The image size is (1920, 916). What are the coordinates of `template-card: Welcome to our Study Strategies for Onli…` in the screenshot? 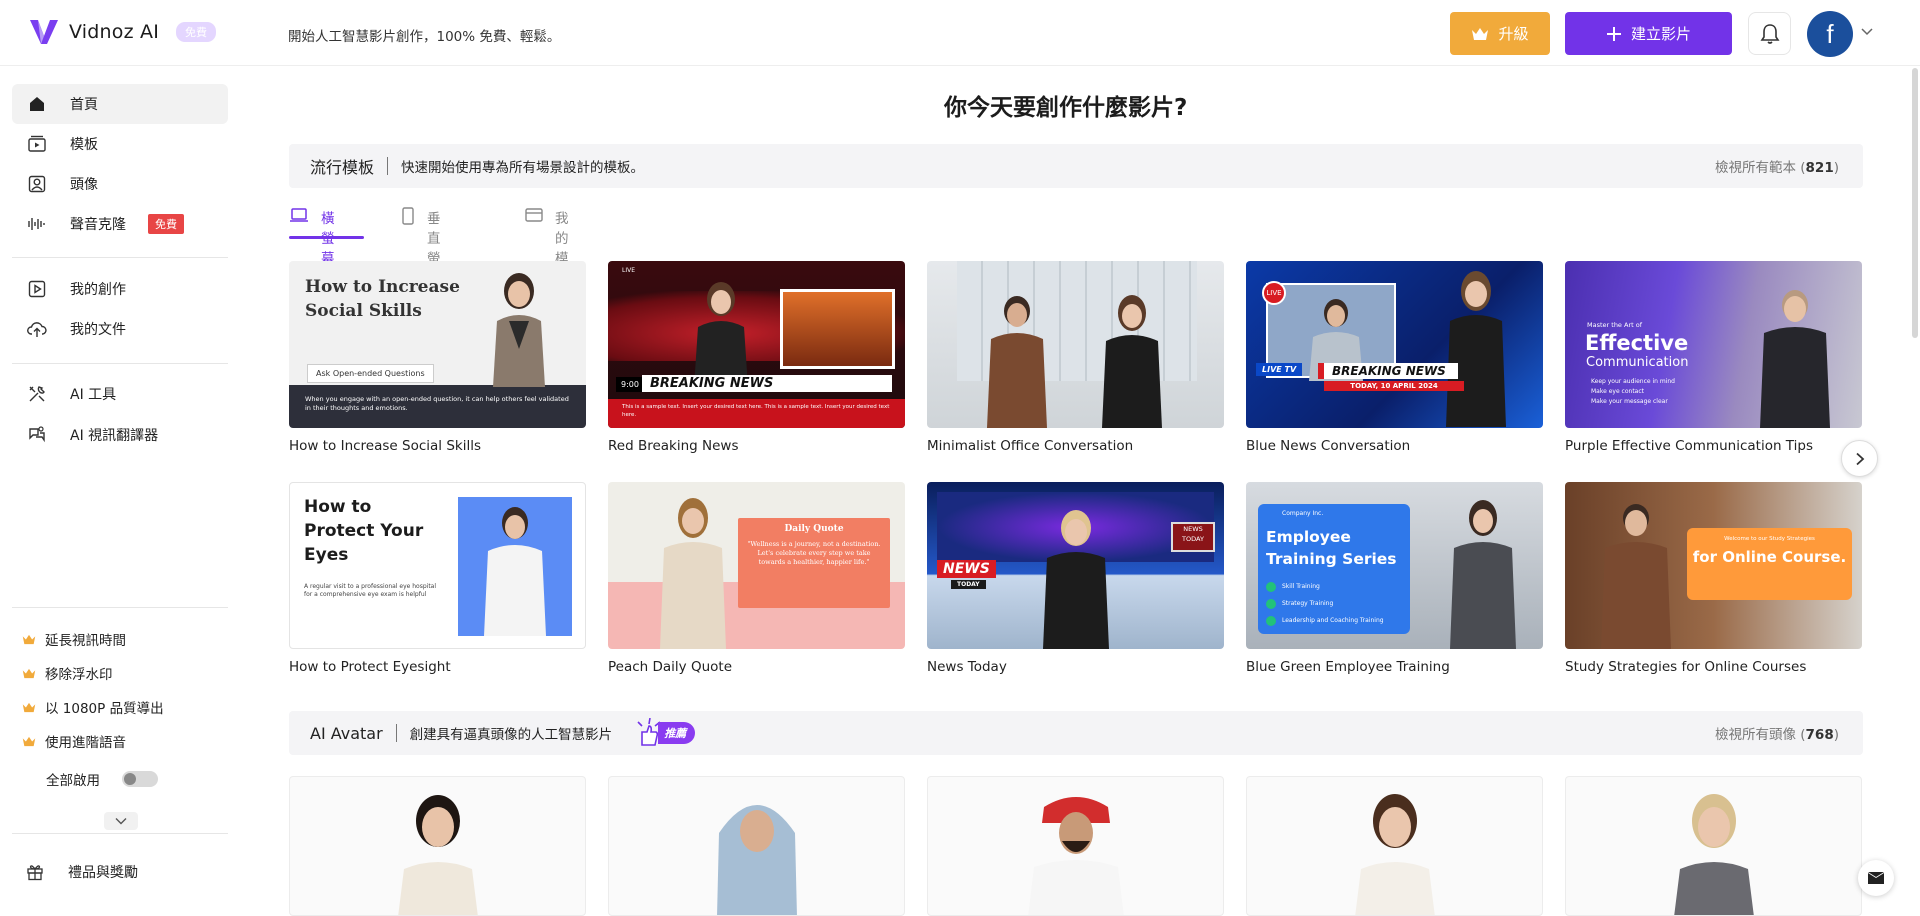 It's located at (1713, 578).